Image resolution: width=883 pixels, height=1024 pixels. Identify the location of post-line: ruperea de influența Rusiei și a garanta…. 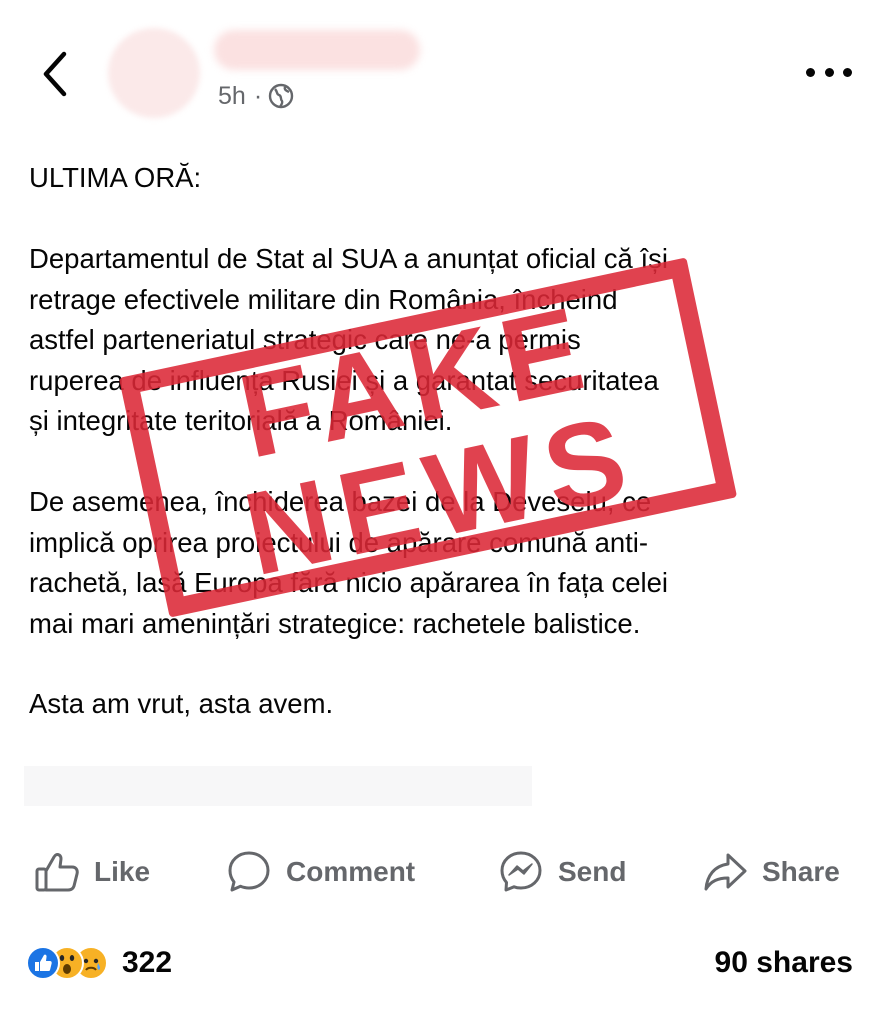
(344, 380).